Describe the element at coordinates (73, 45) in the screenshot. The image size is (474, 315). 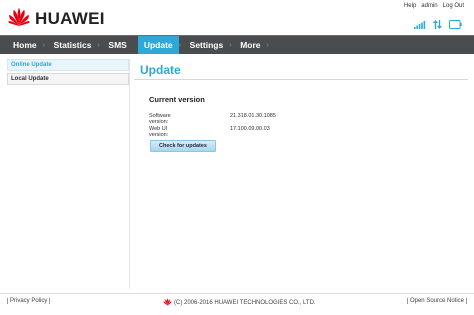
I see `nav-statistics: Statistics` at that location.